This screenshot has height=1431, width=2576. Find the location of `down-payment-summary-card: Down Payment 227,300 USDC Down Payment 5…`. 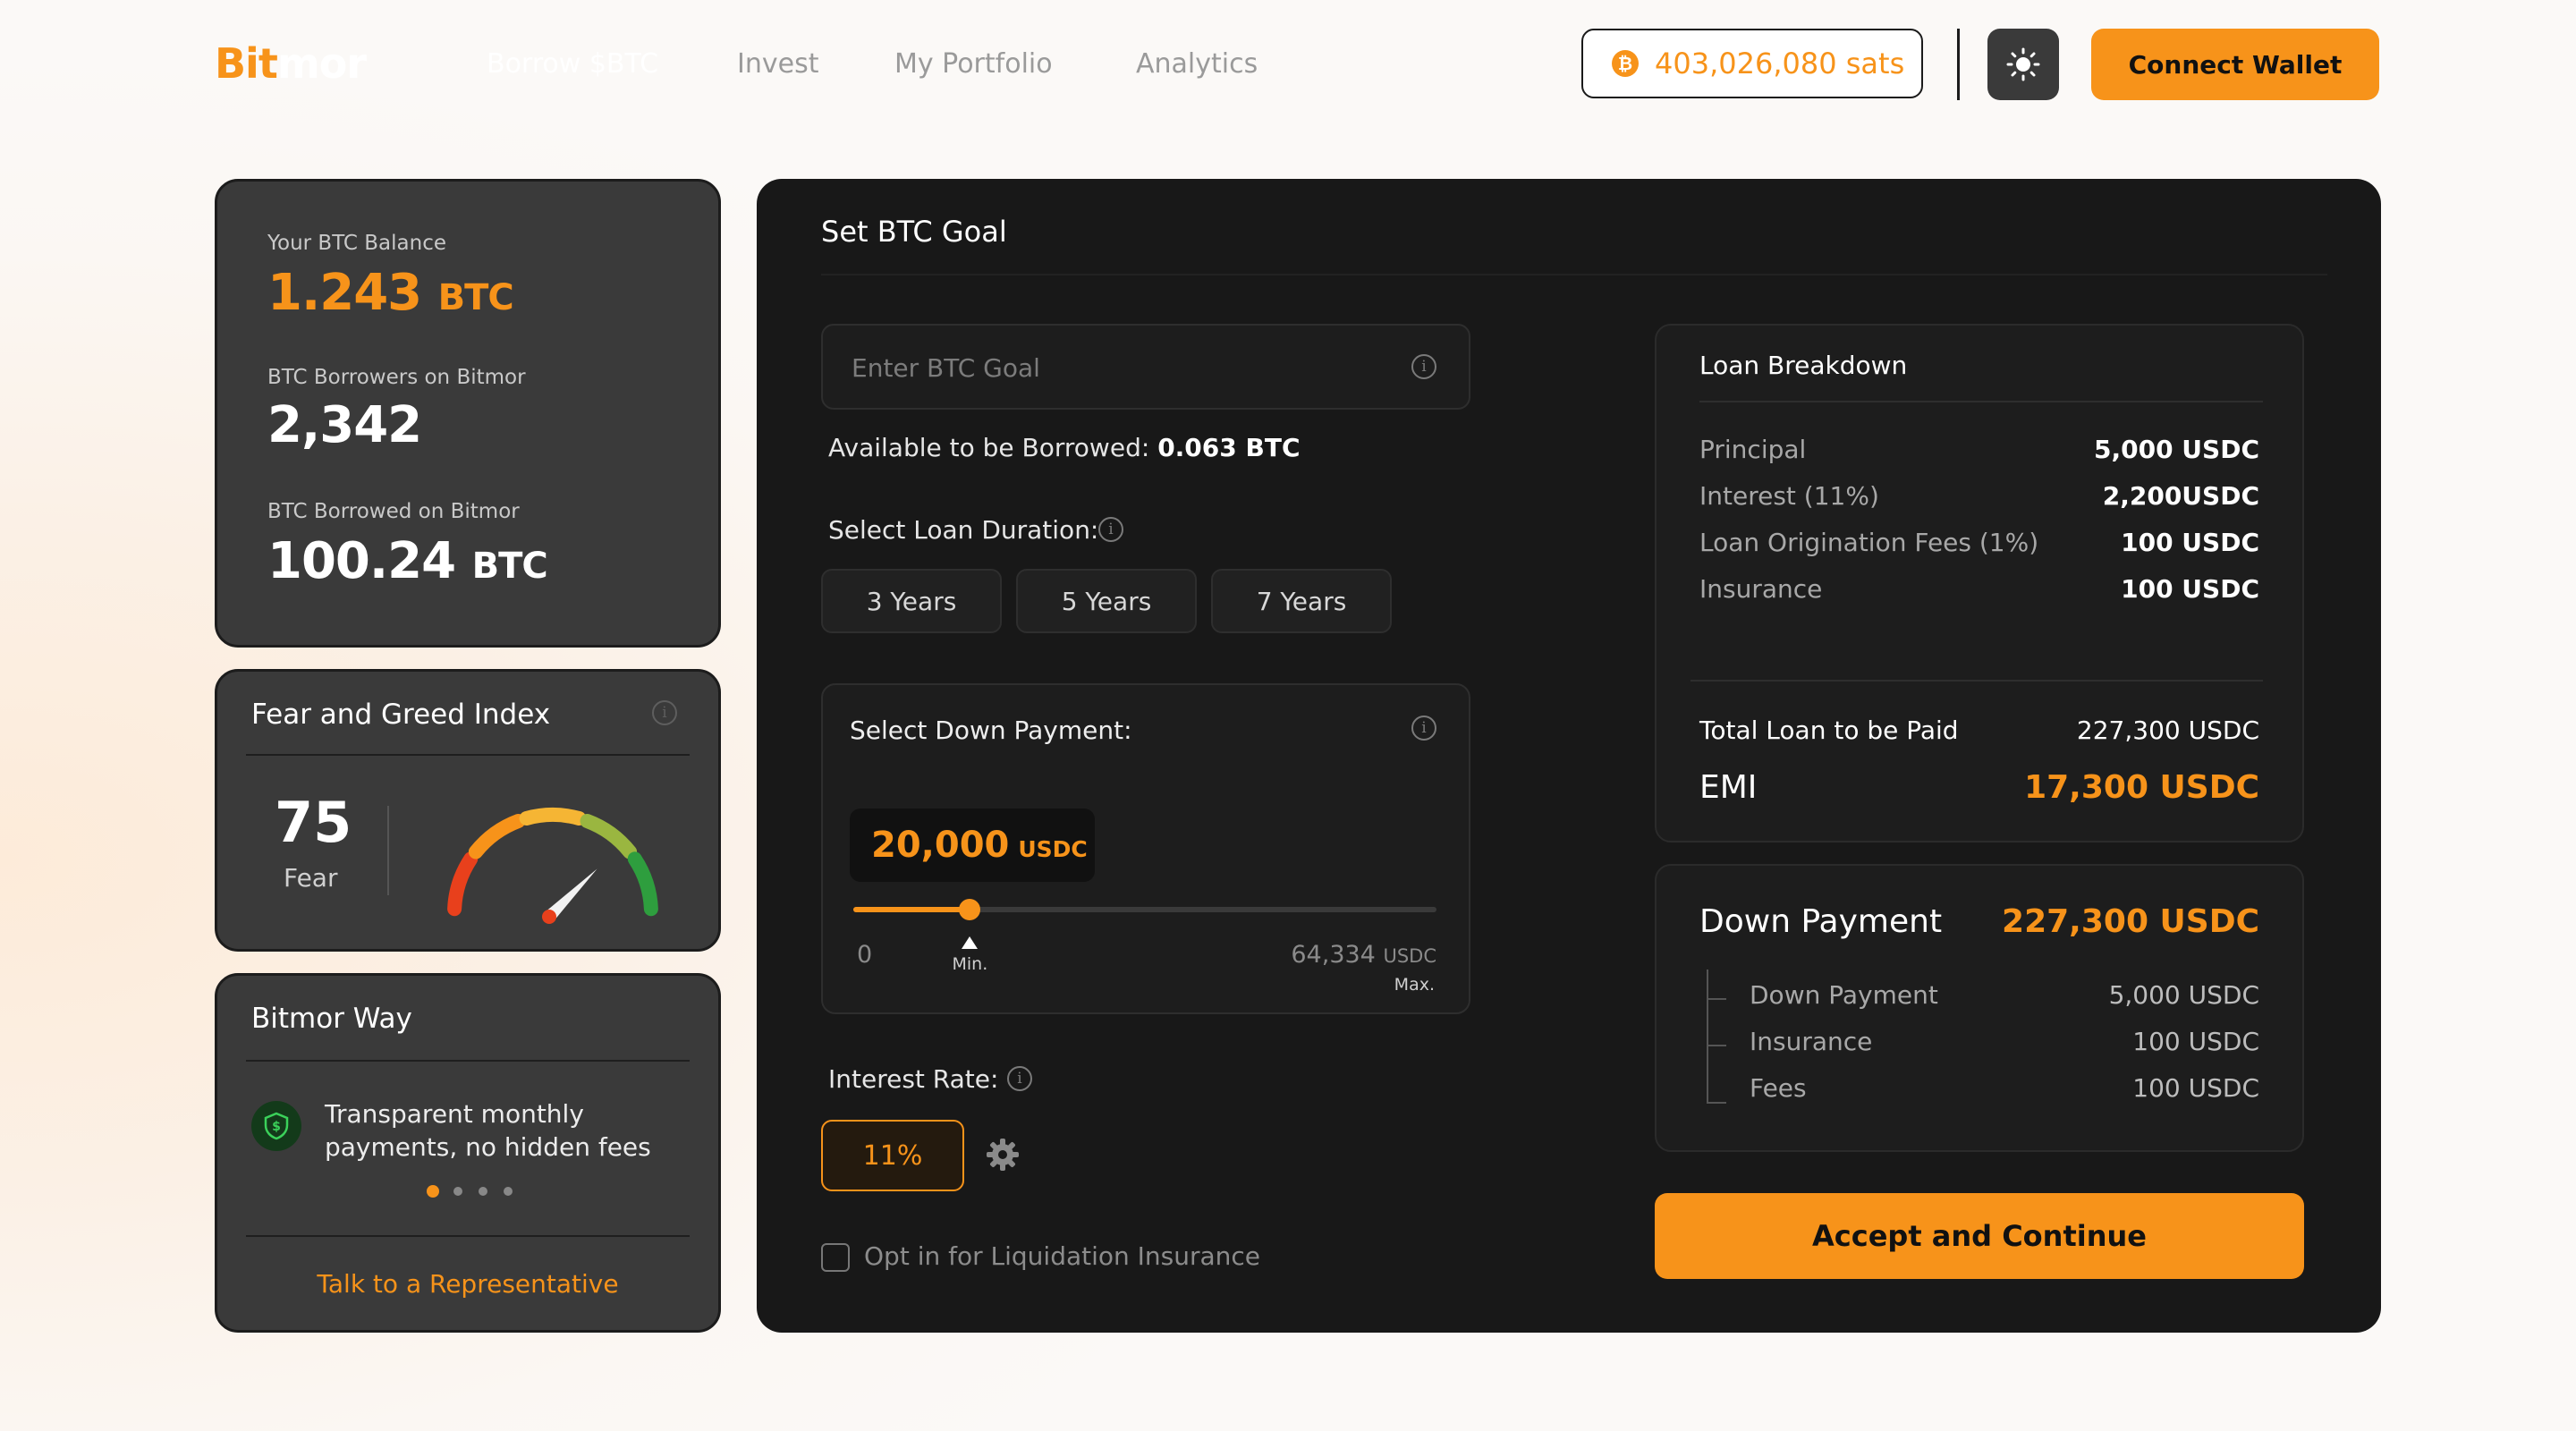

down-payment-summary-card: Down Payment 227,300 USDC Down Payment 5… is located at coordinates (1979, 1008).